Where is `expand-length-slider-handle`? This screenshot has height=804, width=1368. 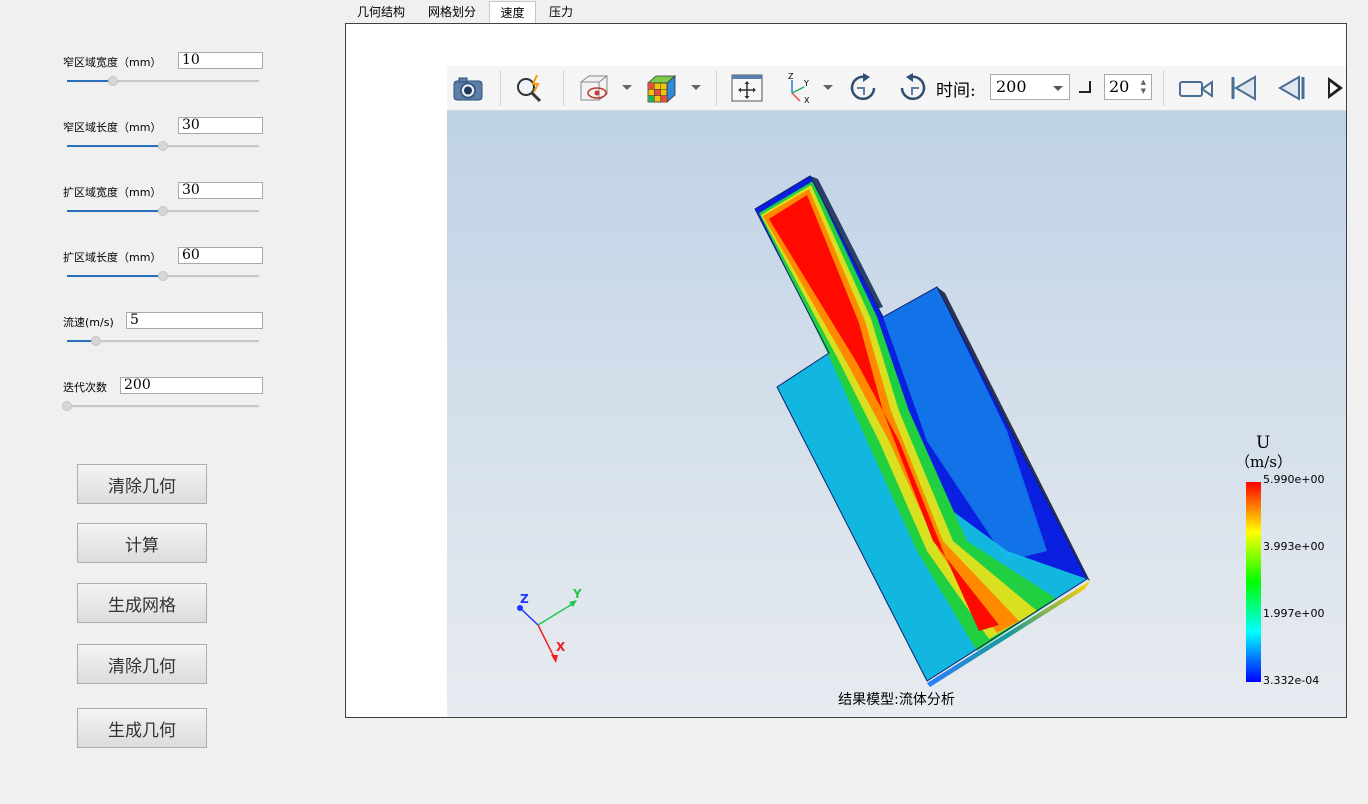 expand-length-slider-handle is located at coordinates (163, 276).